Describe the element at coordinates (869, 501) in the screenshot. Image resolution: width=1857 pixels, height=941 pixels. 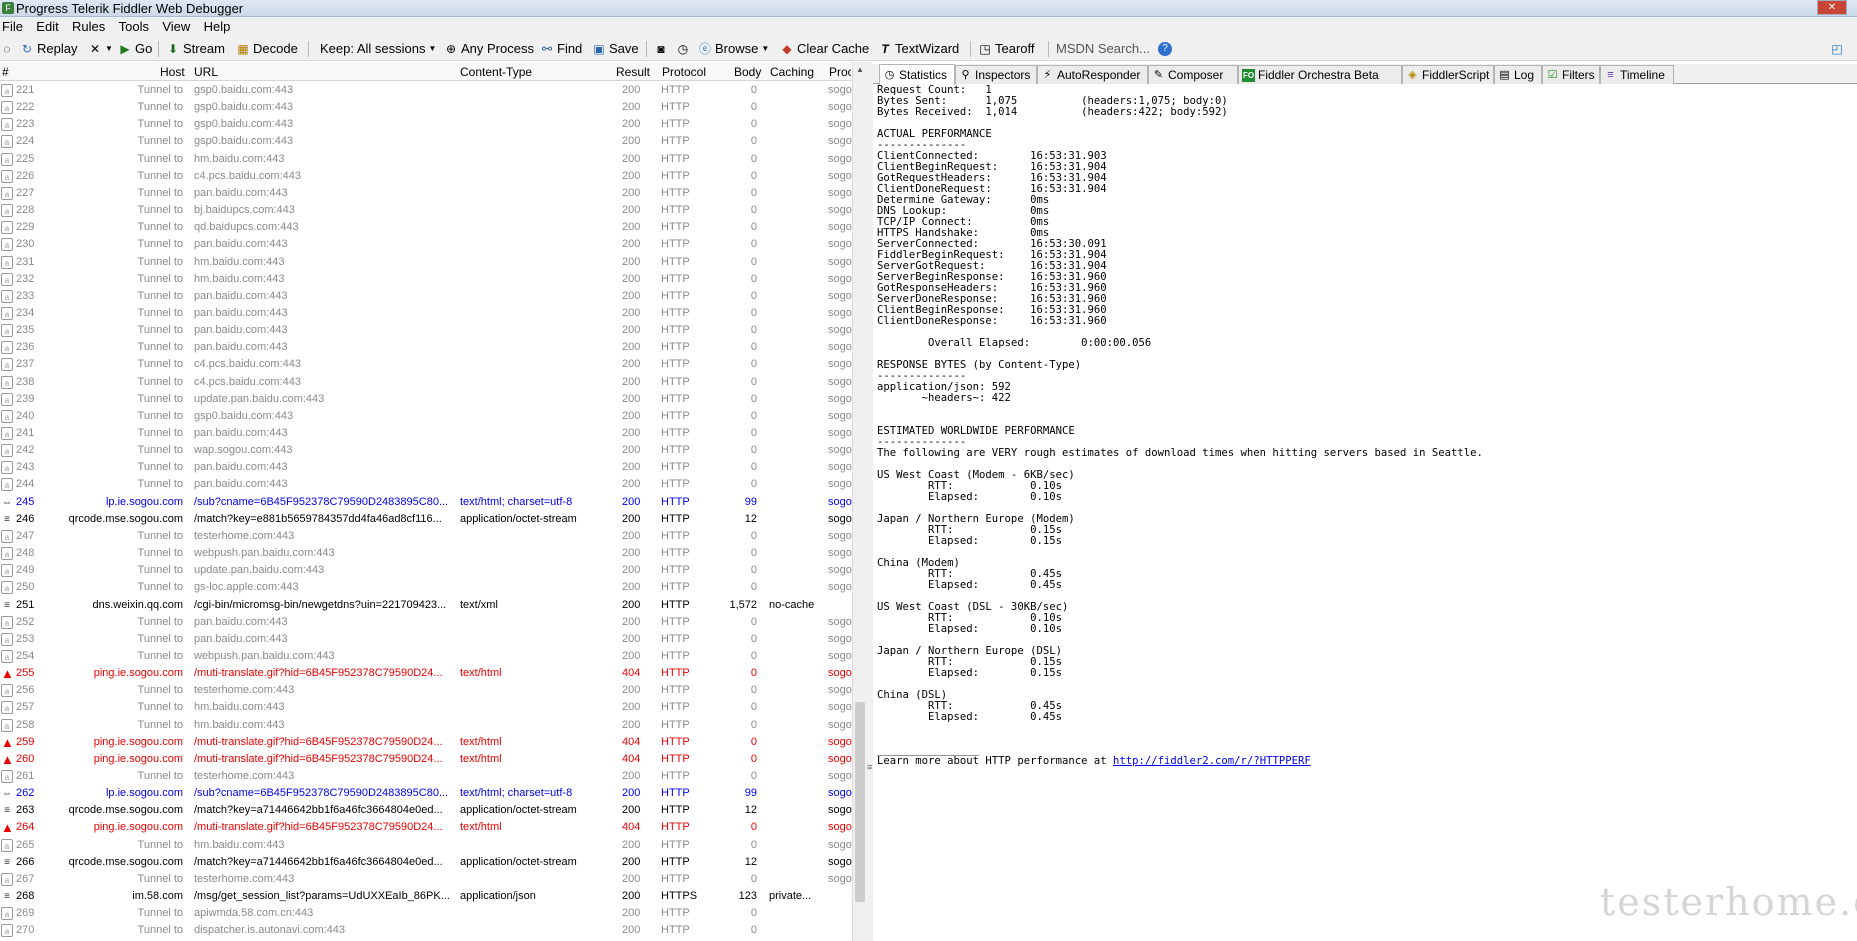
I see `pane-splitter: ≡` at that location.